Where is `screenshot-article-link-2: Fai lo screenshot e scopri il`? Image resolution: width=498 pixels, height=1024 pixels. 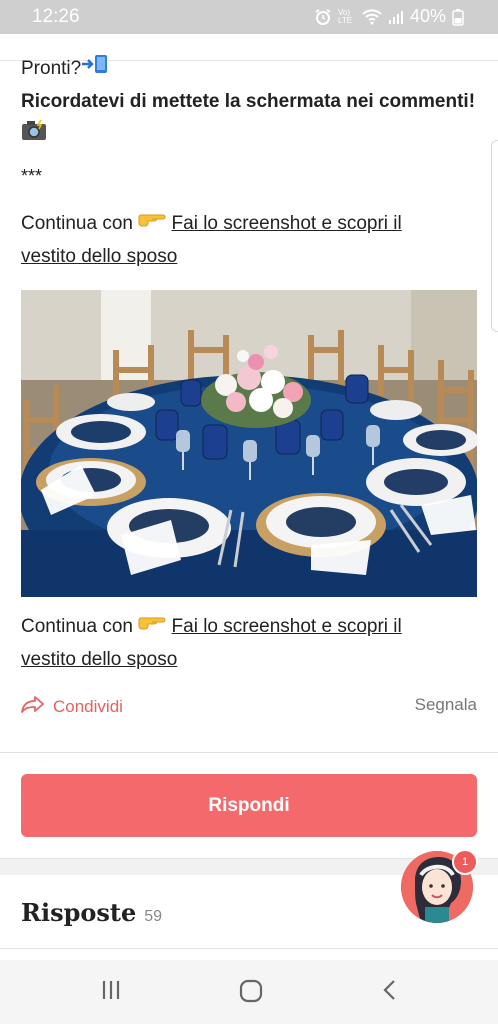
screenshot-article-link-2: Fai lo screenshot e scopri il is located at coordinates (287, 626).